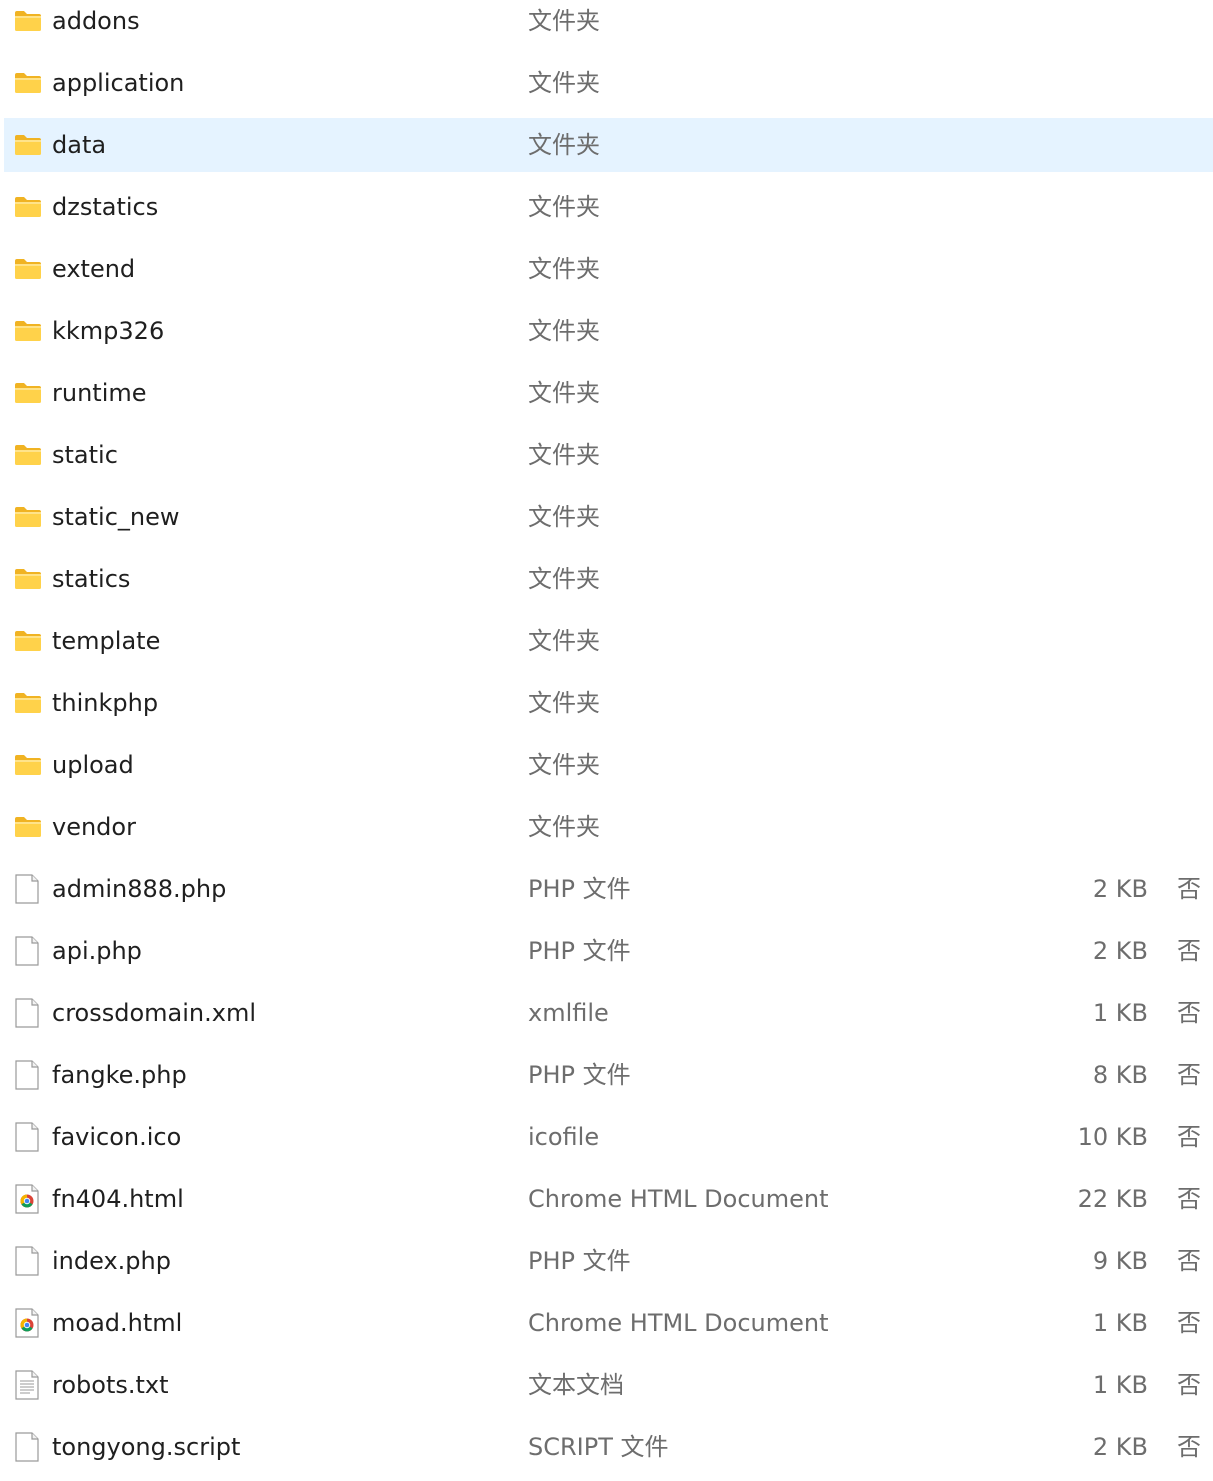 The width and height of the screenshot is (1213, 1481). What do you see at coordinates (1120, 1075) in the screenshot?
I see `file-size: 8 KB` at bounding box center [1120, 1075].